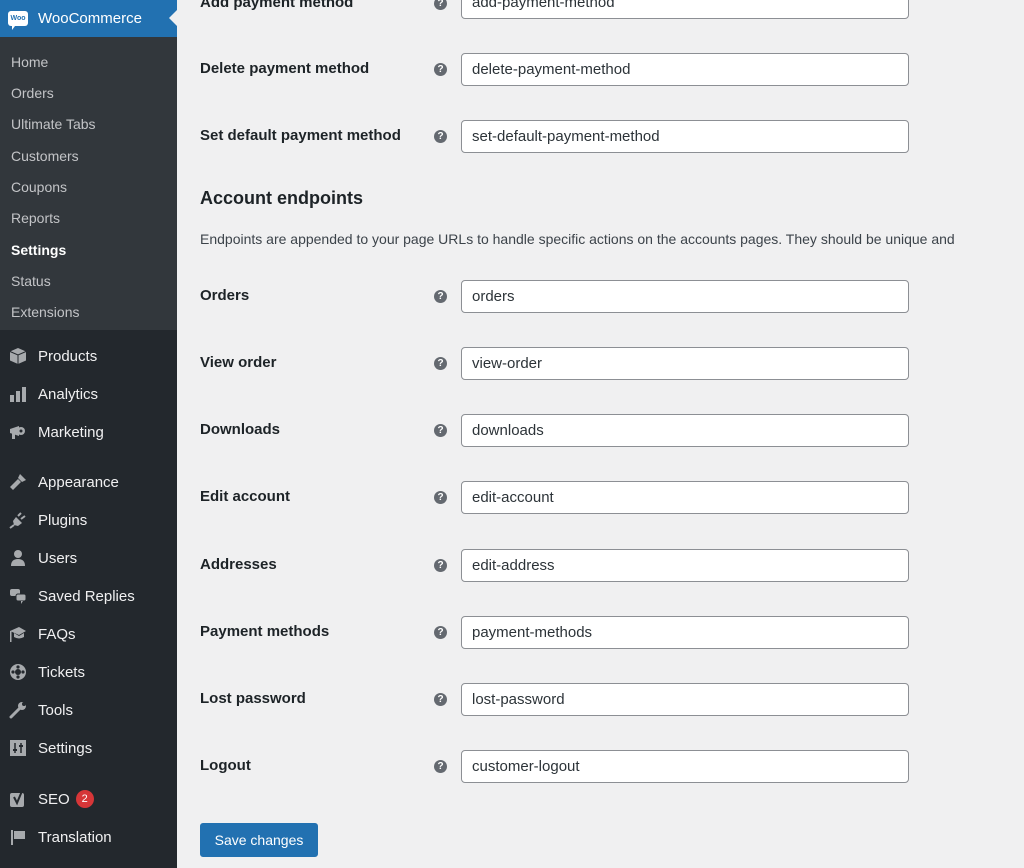 The width and height of the screenshot is (1024, 868). I want to click on sidebar-item-label: Translation, so click(75, 837).